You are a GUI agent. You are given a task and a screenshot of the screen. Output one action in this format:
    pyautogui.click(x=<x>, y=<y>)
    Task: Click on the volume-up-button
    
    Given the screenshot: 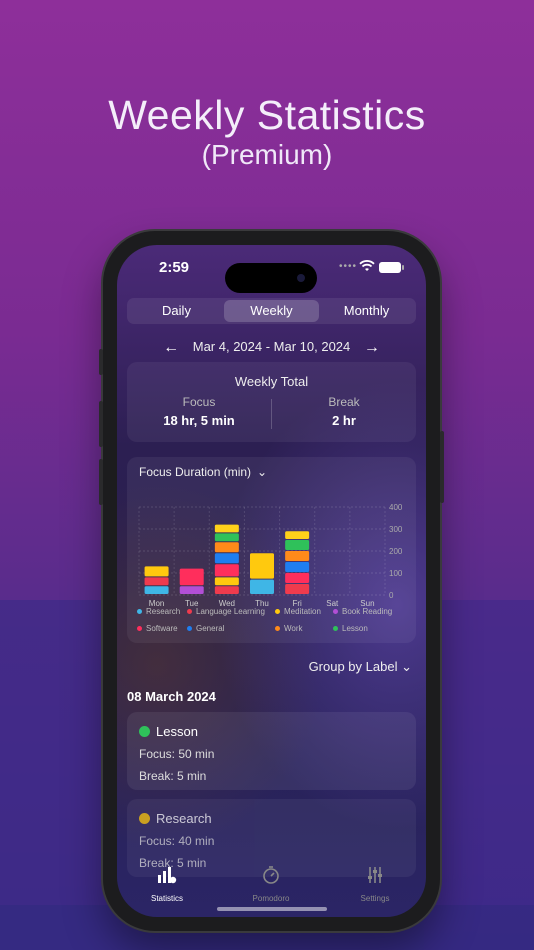 What is the action you would take?
    pyautogui.click(x=101, y=424)
    